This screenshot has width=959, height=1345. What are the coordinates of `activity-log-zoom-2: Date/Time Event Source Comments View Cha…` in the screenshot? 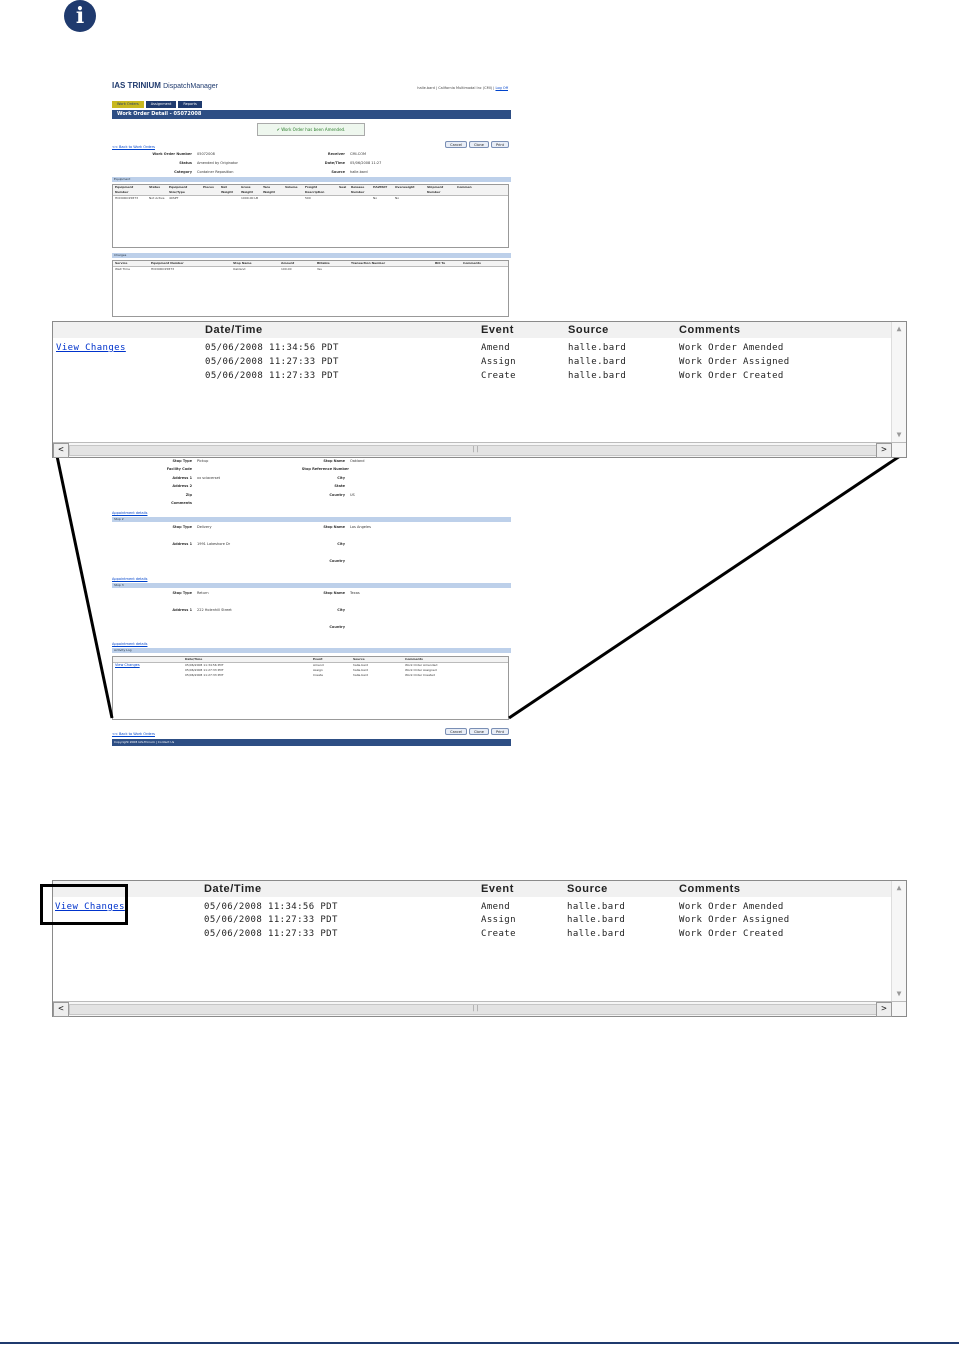 It's located at (479, 948).